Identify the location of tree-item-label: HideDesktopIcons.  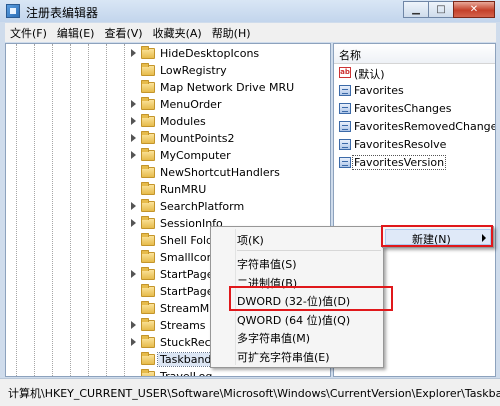
(210, 53).